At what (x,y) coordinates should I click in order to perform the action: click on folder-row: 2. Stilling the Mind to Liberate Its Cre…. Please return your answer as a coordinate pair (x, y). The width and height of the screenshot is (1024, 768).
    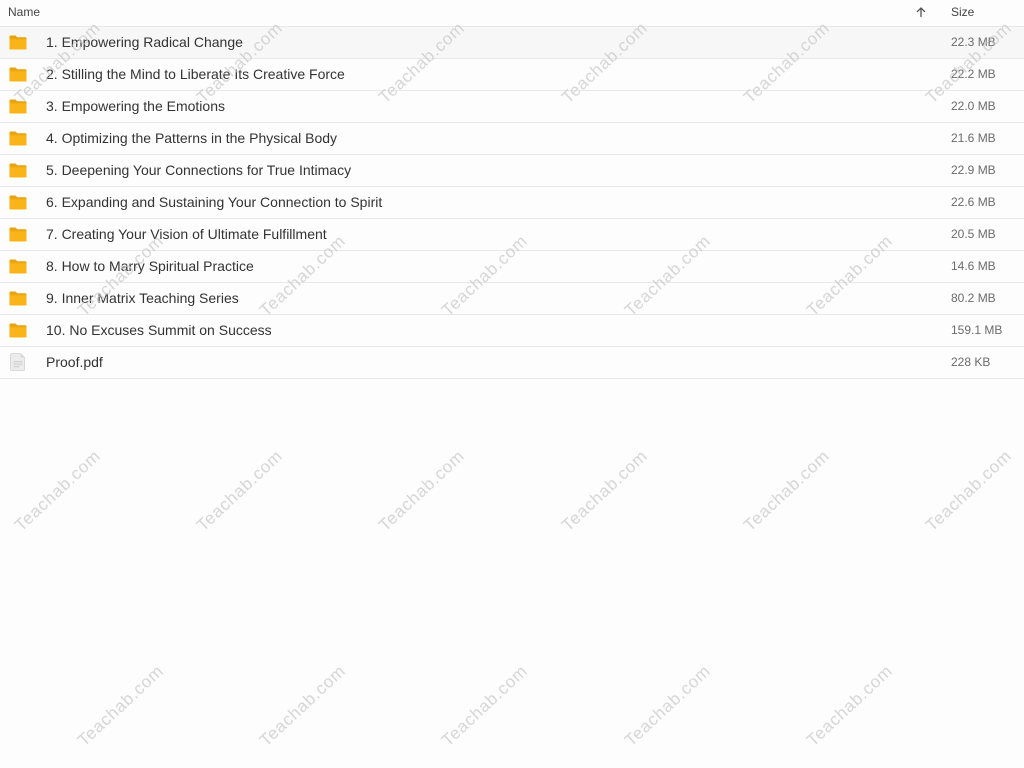
    Looking at the image, I should click on (512, 75).